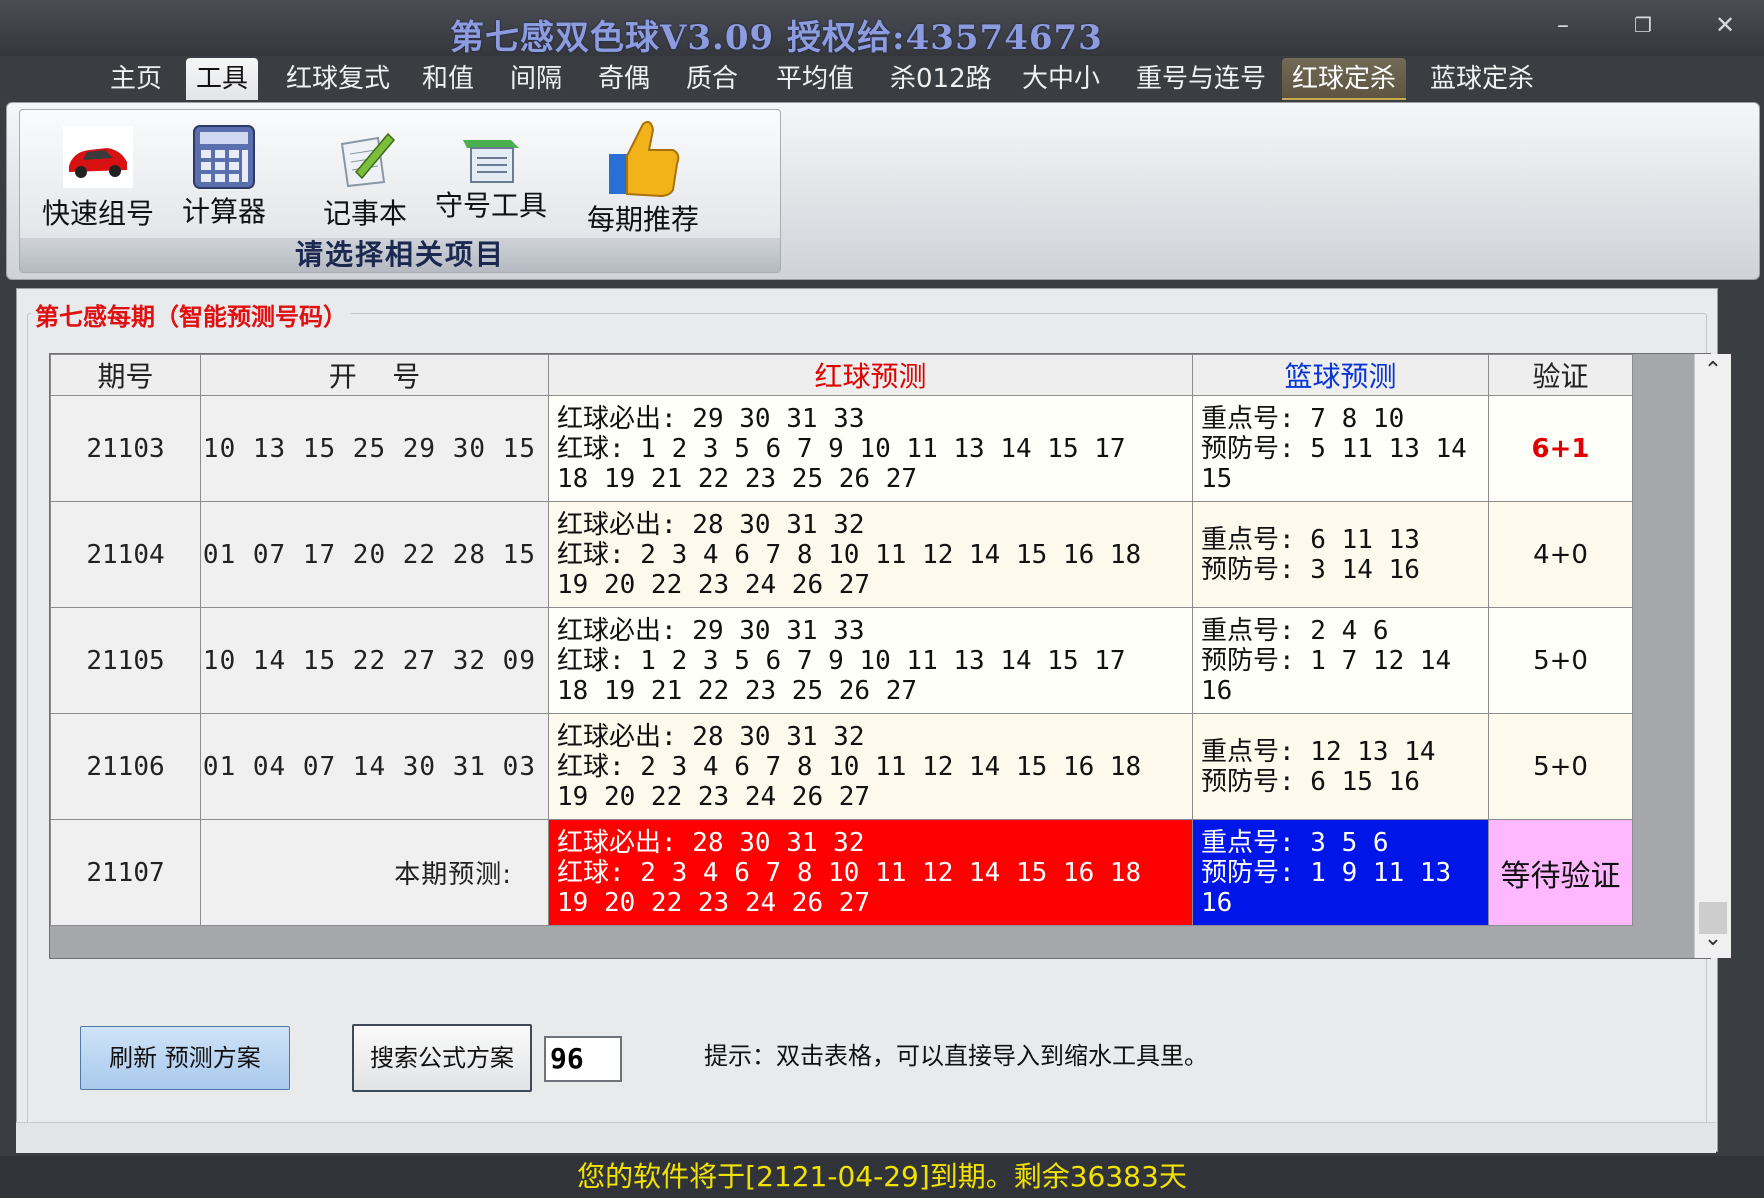  What do you see at coordinates (1344, 79) in the screenshot?
I see `tab-red-kill: 红球定杀` at bounding box center [1344, 79].